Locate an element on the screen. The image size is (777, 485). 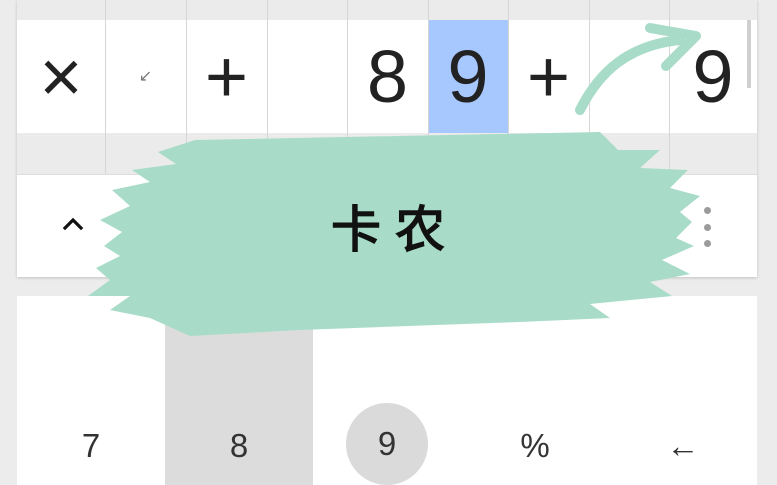
expression-cell: × is located at coordinates (61, 76).